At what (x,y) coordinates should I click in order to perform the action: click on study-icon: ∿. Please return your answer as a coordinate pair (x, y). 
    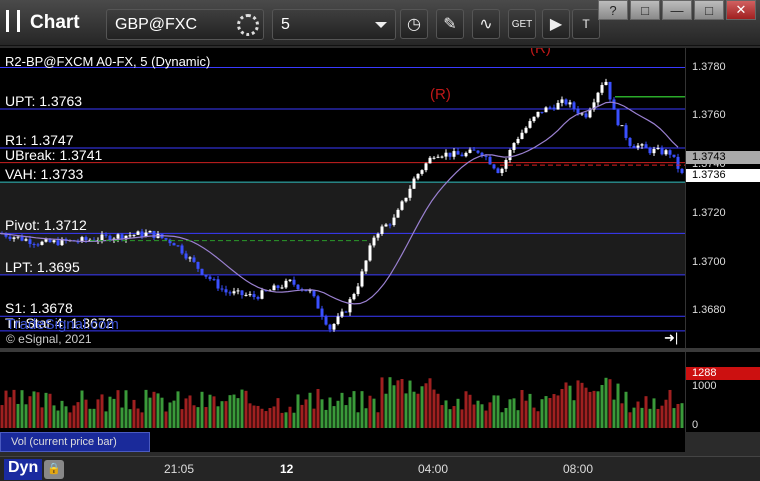
    Looking at the image, I should click on (486, 24).